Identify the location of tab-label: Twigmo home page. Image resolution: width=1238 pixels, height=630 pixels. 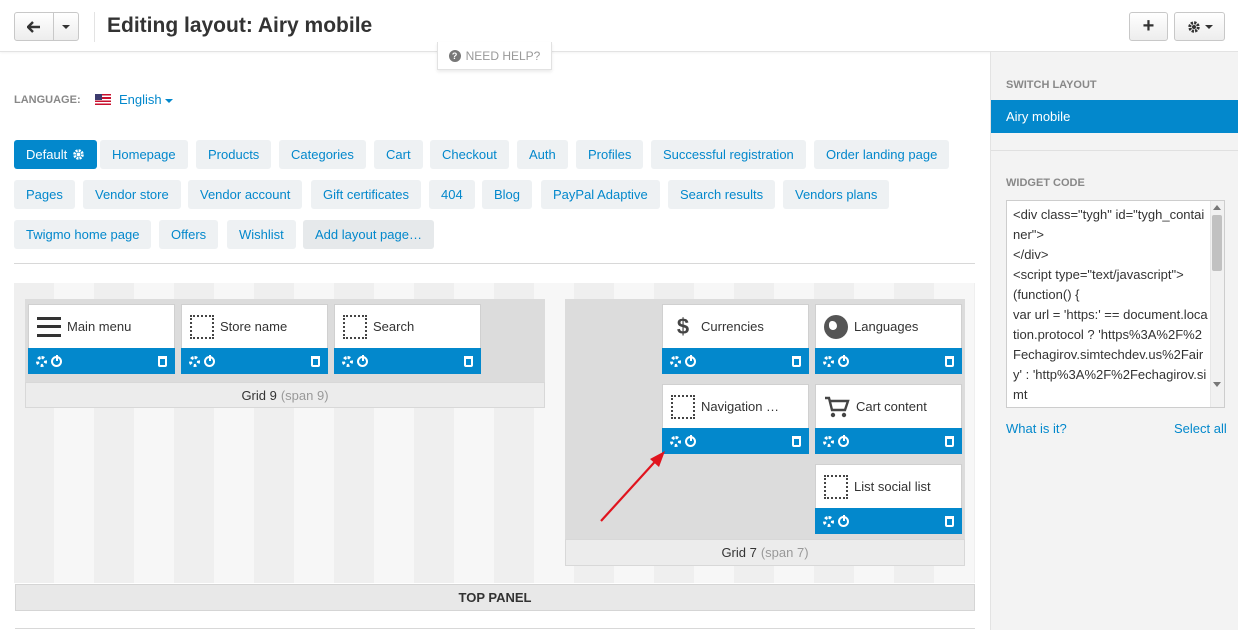
(83, 234).